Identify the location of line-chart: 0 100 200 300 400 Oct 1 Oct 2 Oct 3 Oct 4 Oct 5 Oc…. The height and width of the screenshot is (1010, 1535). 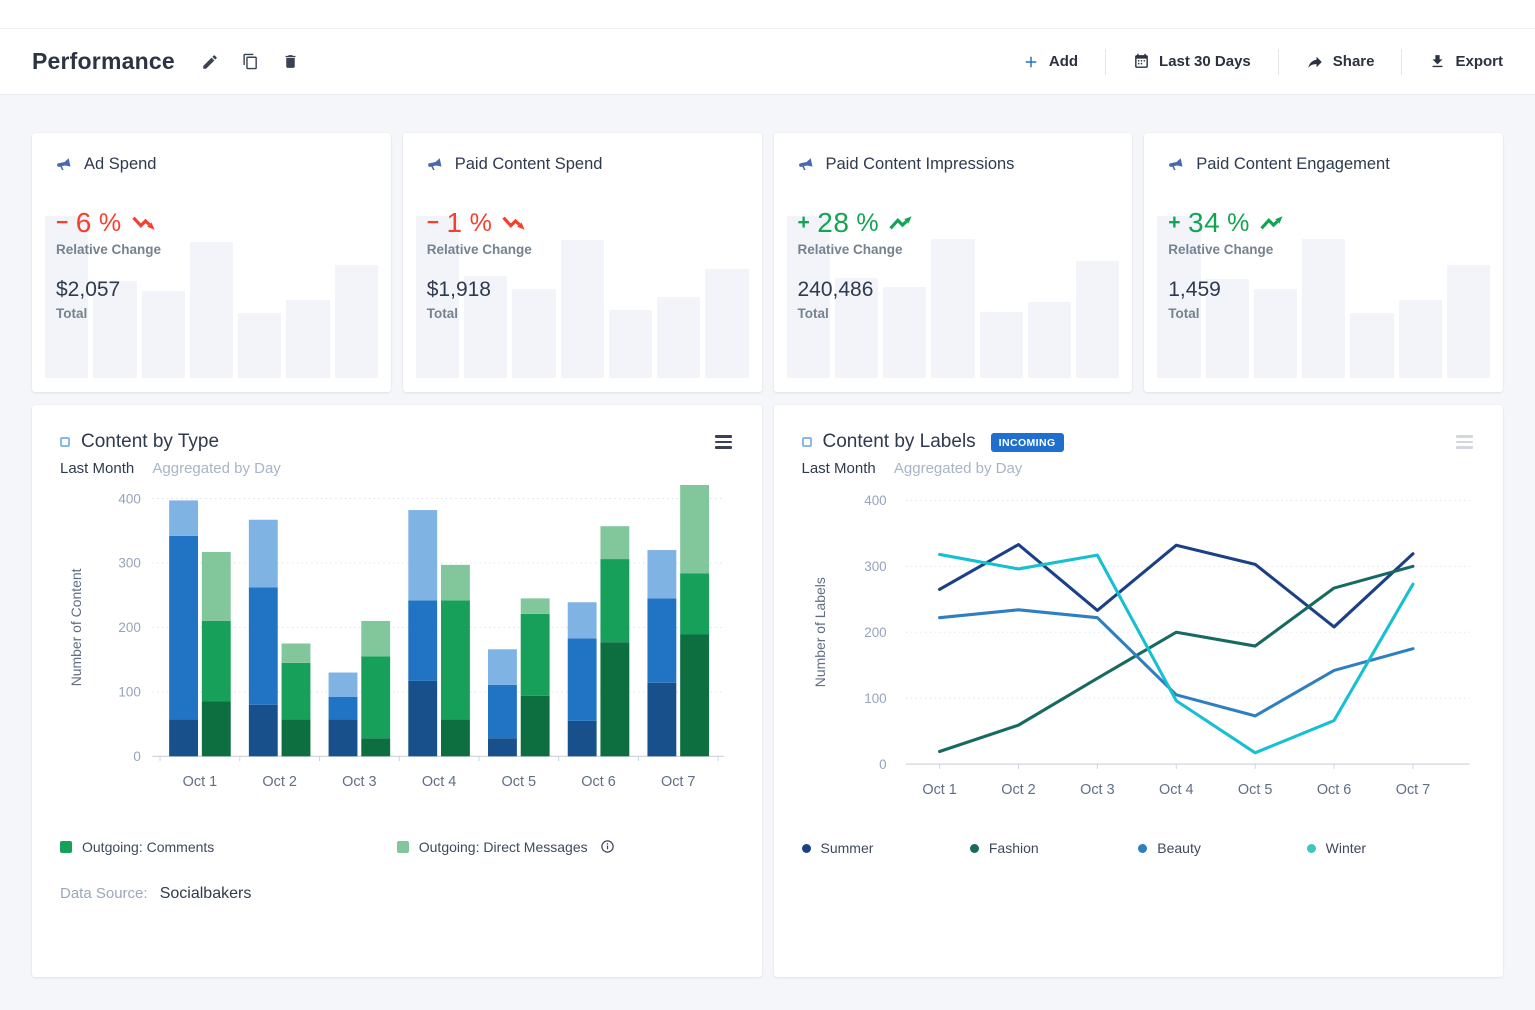
(1141, 645).